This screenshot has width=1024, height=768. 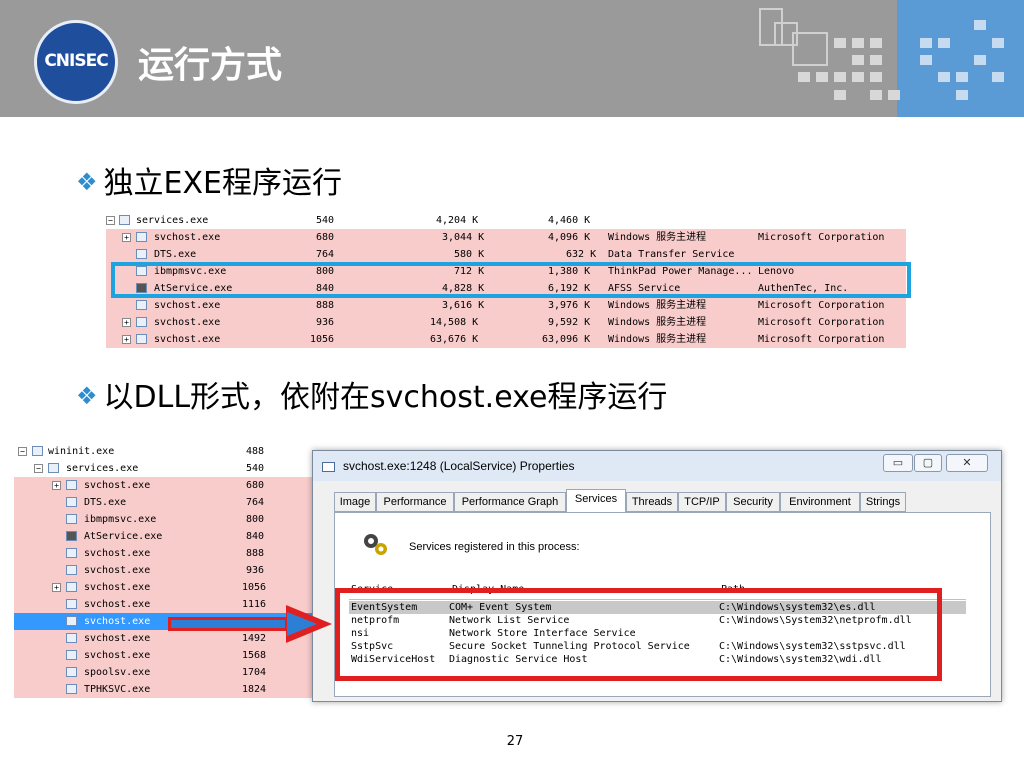 I want to click on table-row: − wininit.exe 488, so click(x=179, y=451).